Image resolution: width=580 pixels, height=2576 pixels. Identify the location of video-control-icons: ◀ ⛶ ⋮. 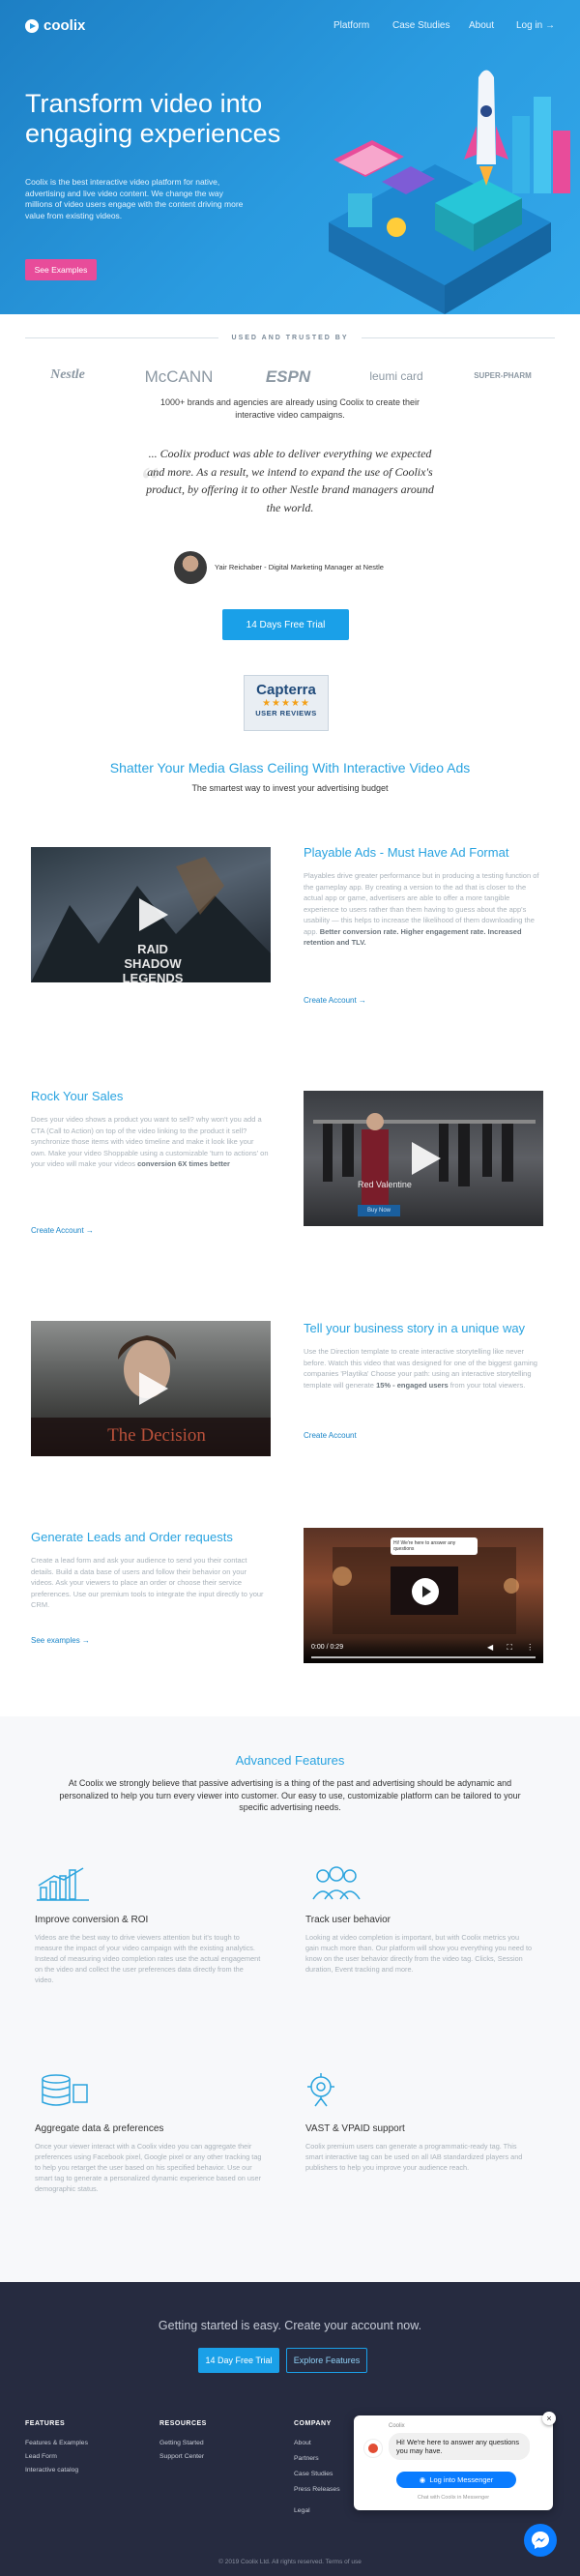
(513, 1648).